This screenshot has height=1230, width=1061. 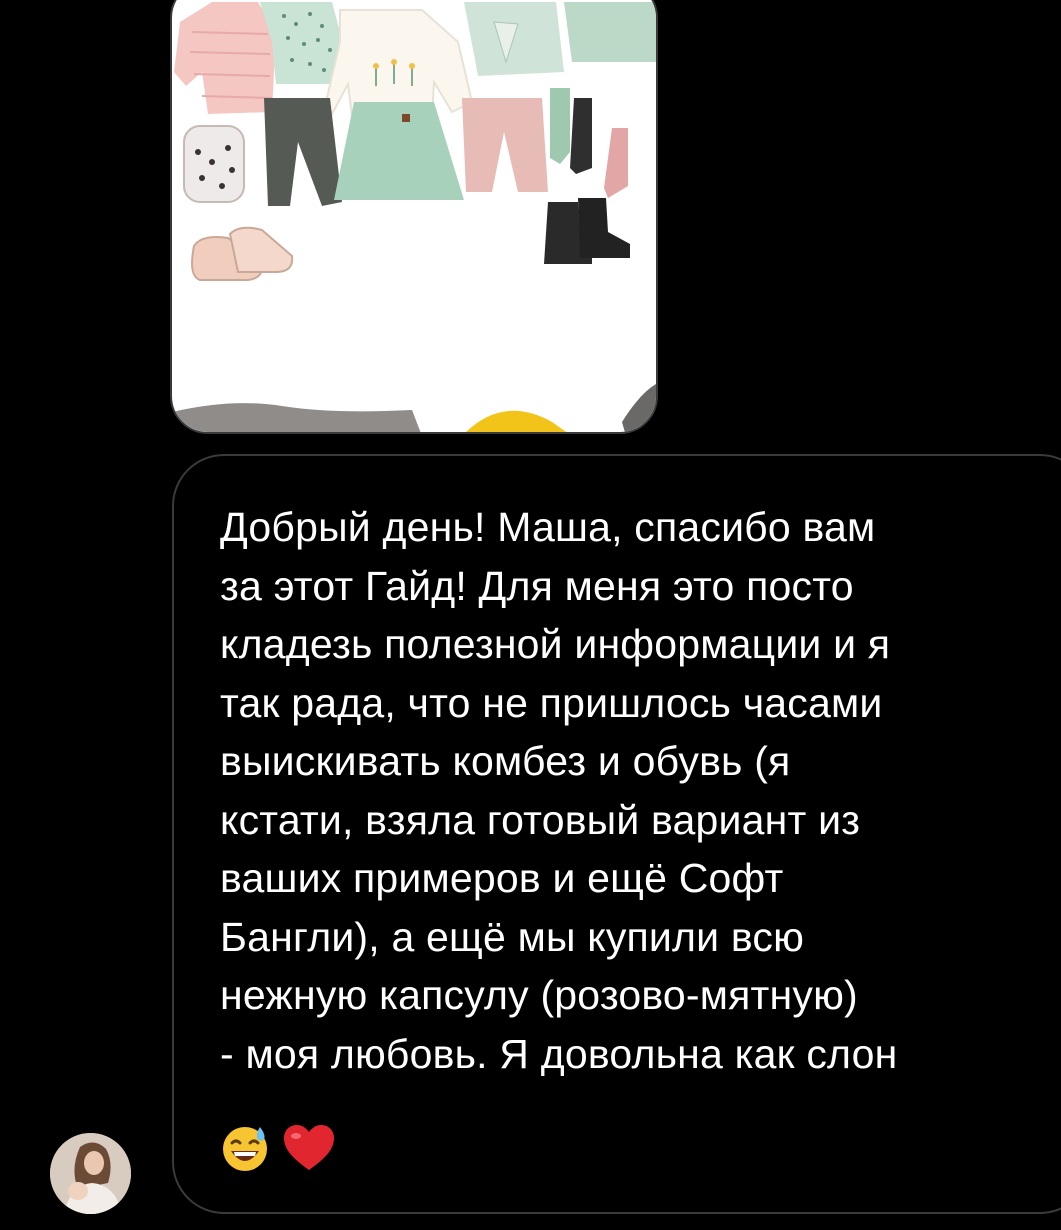 I want to click on user-avatar, so click(x=90, y=1173).